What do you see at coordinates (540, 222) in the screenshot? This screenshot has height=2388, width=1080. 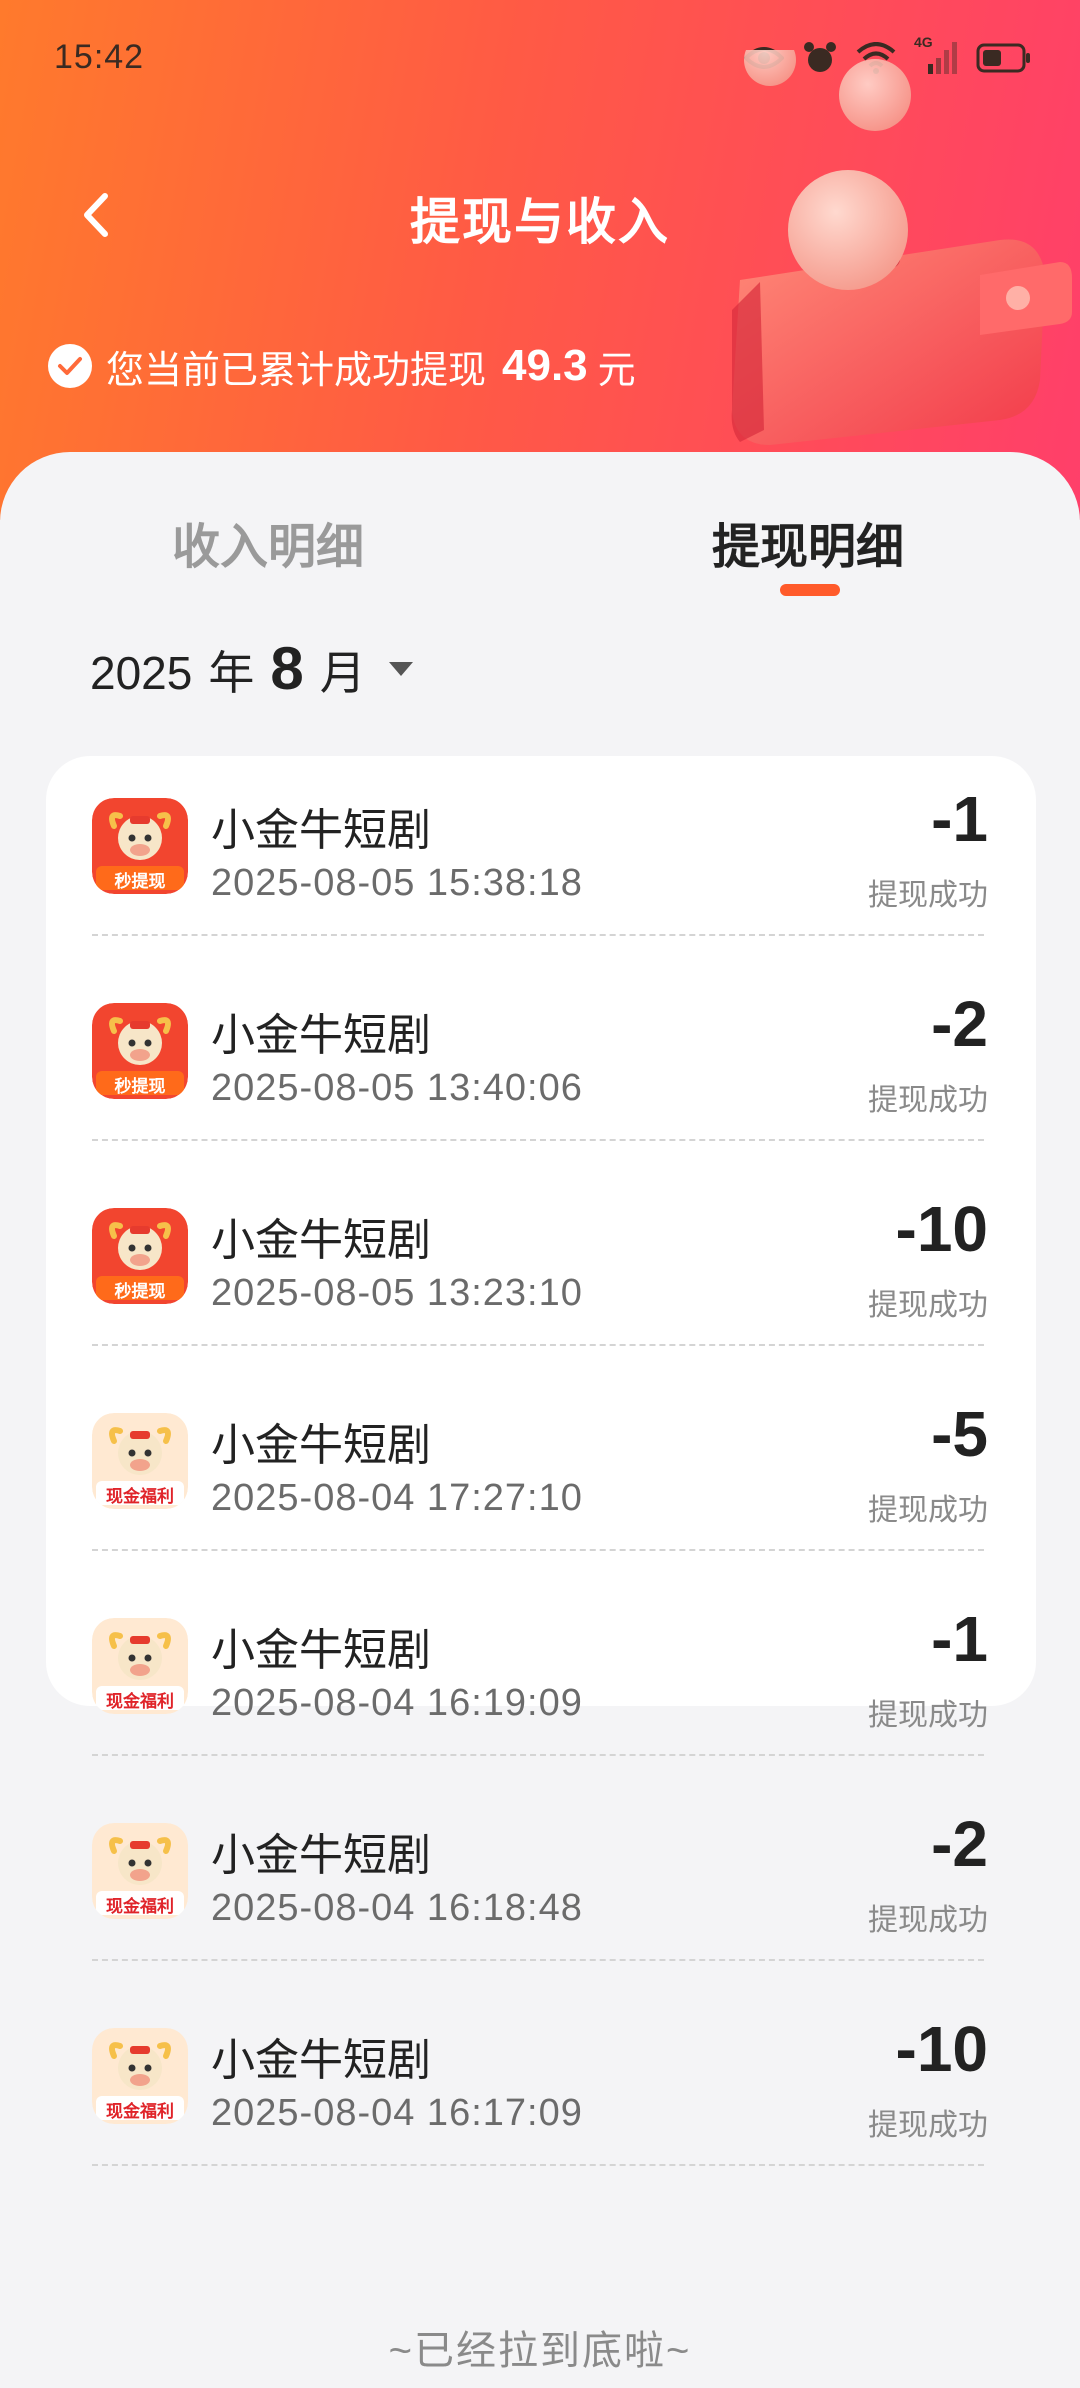 I see `page-title: 提现与收入` at bounding box center [540, 222].